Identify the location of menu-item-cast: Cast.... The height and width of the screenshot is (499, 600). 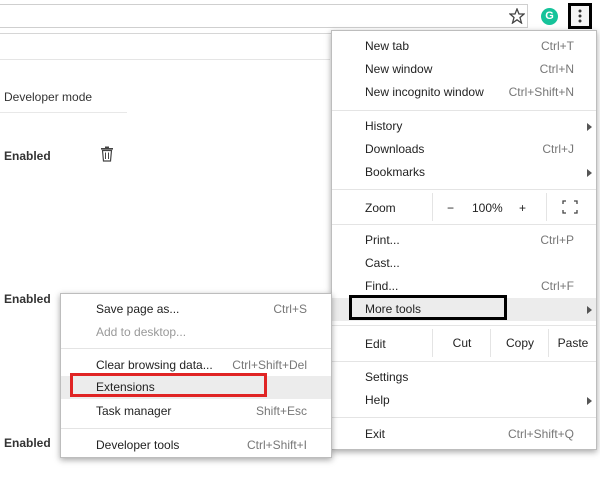
(464, 263).